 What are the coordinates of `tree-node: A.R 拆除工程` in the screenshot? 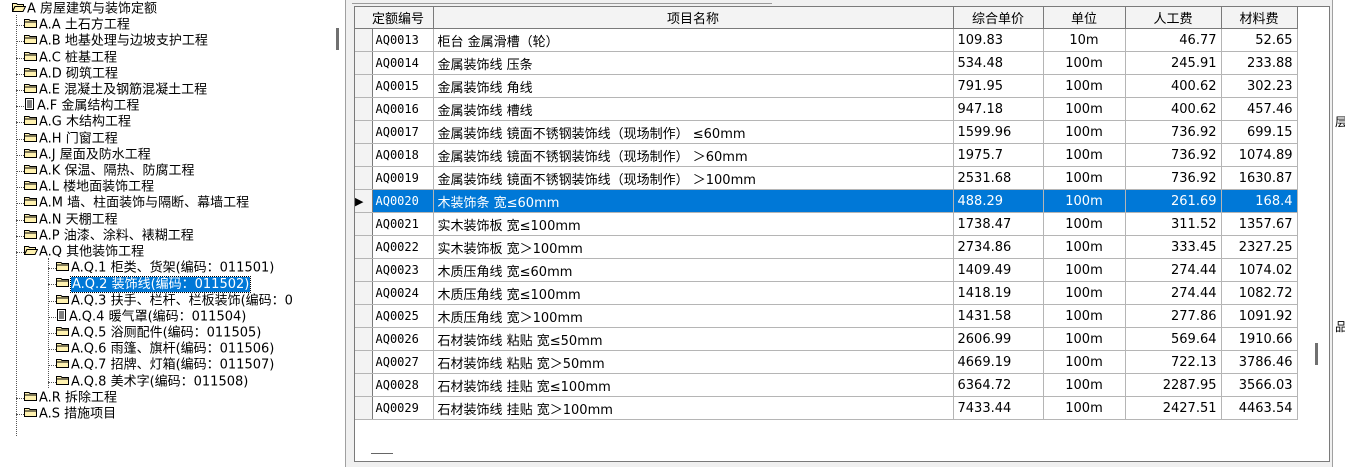 It's located at (70, 398).